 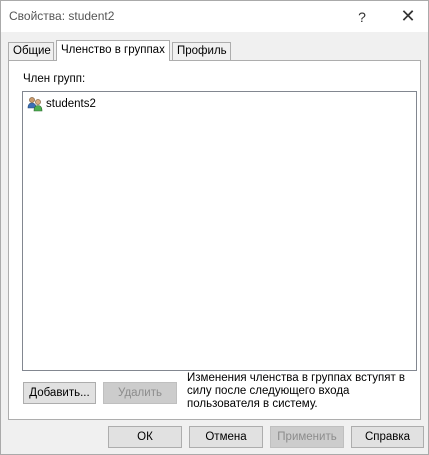 I want to click on apply-button: Применить, so click(x=307, y=437).